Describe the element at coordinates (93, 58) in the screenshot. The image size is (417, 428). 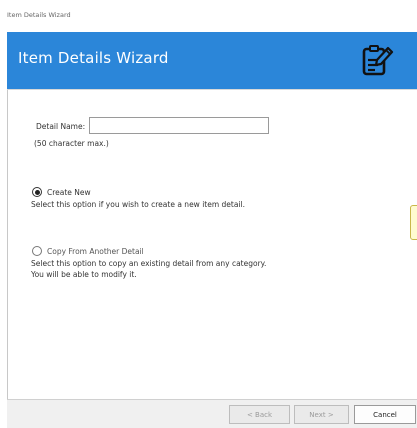
I see `banner-title: Item Details Wizard` at that location.